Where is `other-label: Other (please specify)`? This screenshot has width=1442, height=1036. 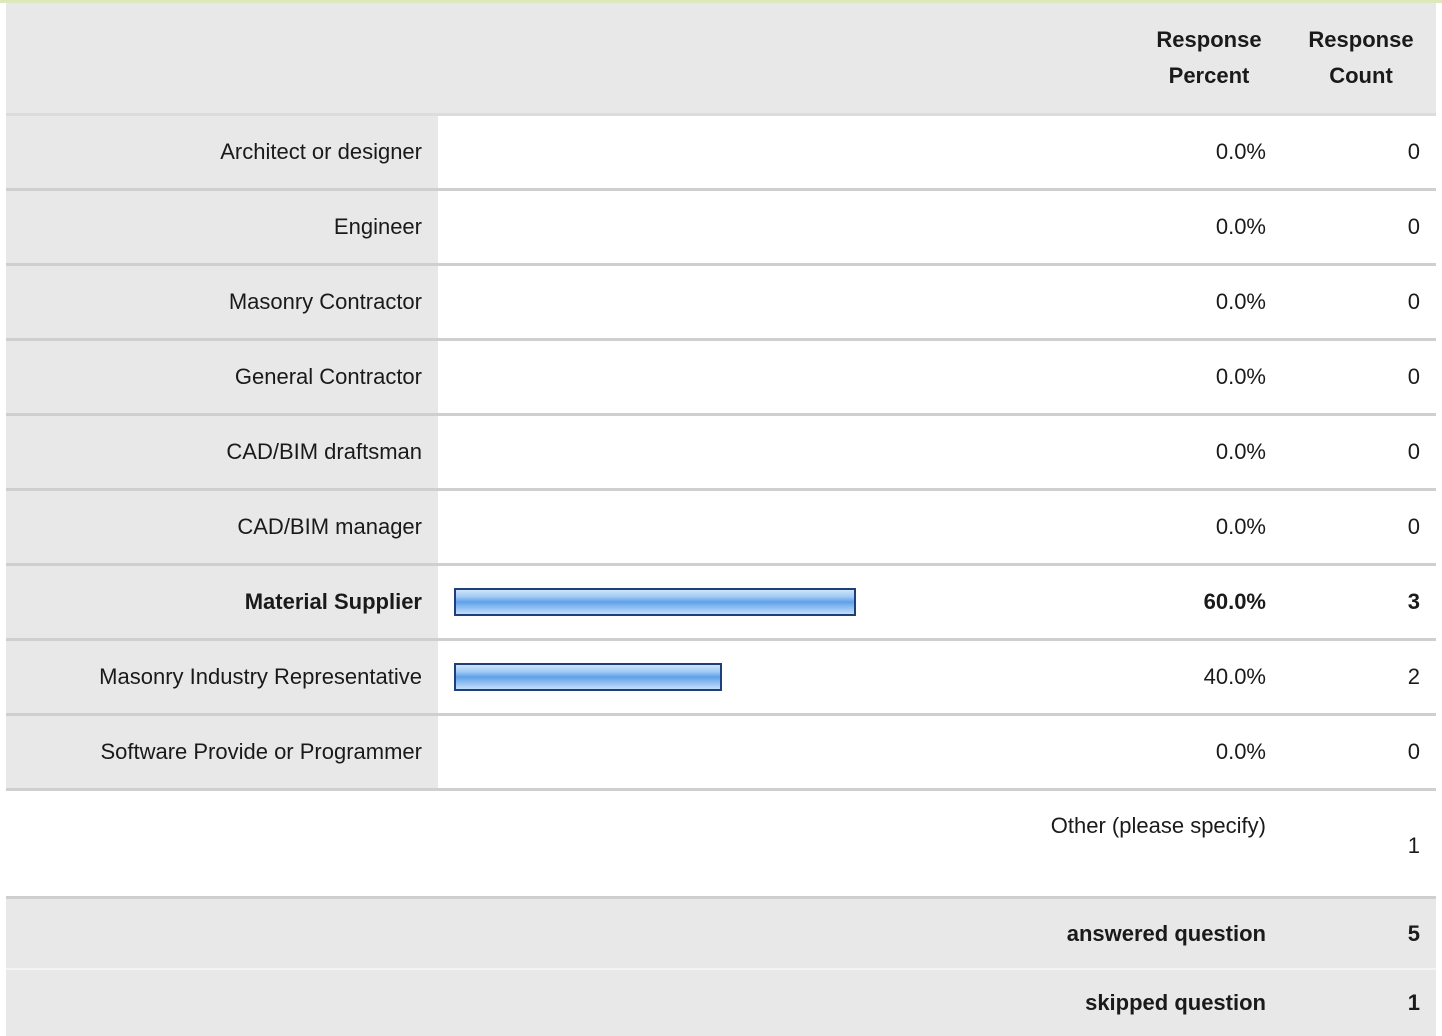 other-label: Other (please specify) is located at coordinates (636, 826).